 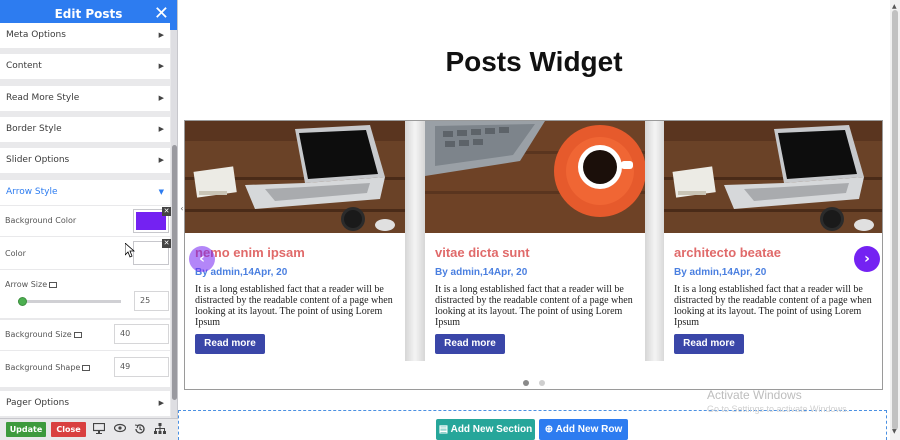 I want to click on post-title: architecto beatae, so click(x=727, y=252).